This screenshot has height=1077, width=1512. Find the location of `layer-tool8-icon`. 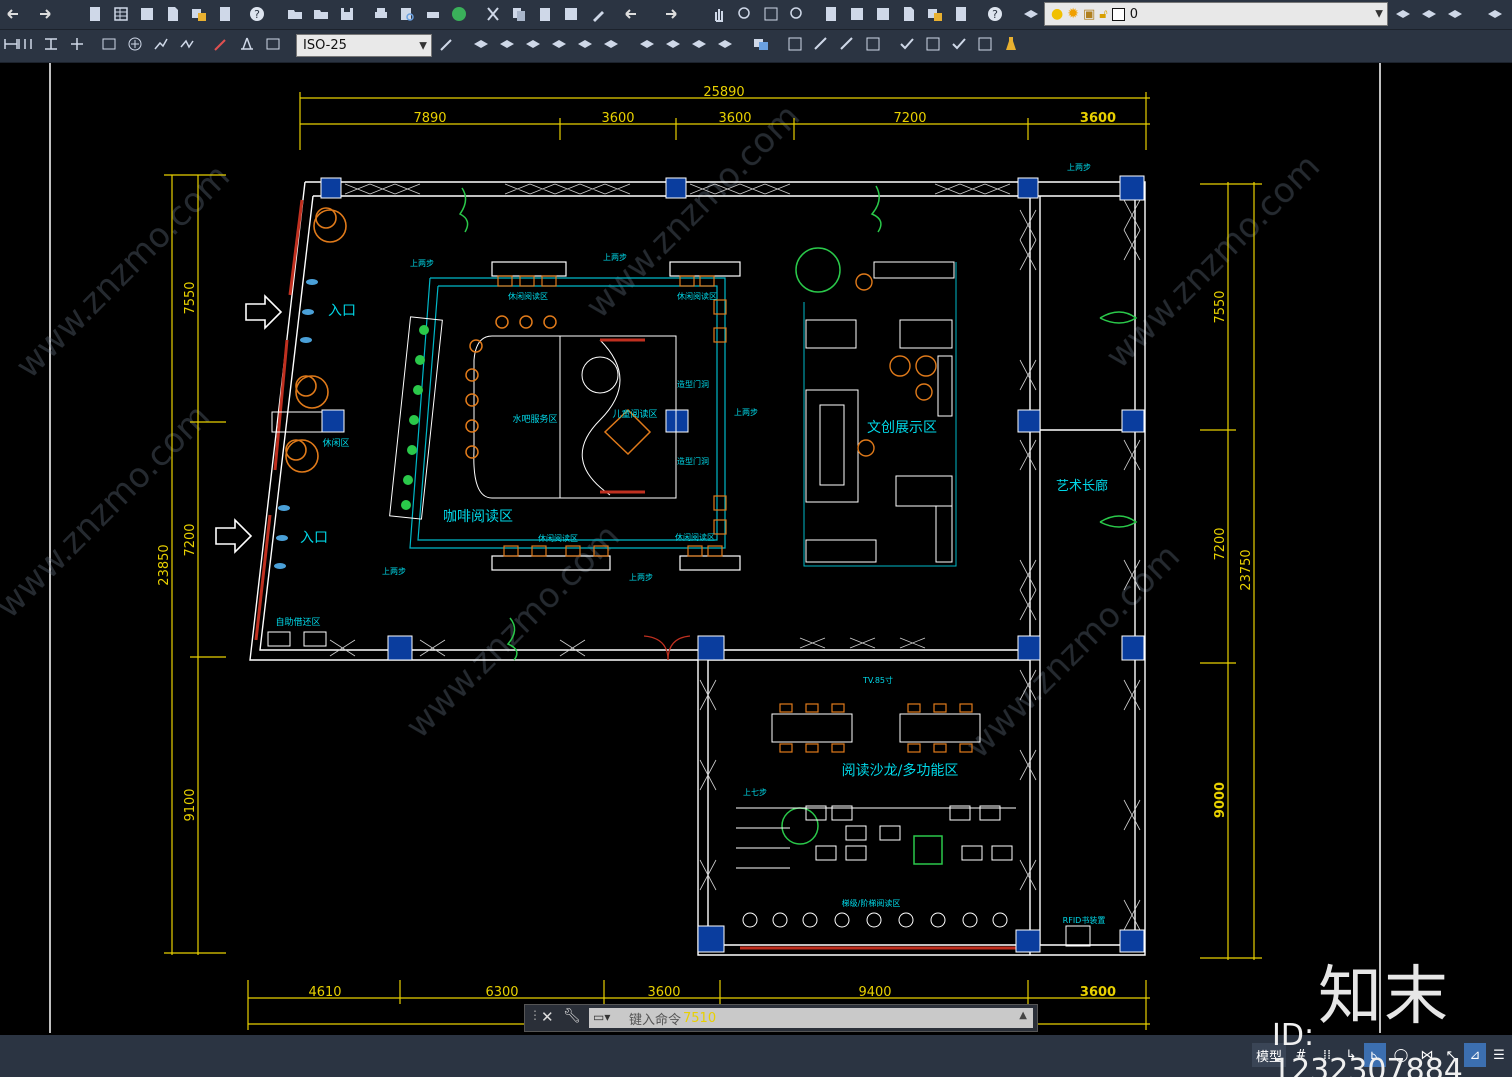

layer-tool8-icon is located at coordinates (673, 44).